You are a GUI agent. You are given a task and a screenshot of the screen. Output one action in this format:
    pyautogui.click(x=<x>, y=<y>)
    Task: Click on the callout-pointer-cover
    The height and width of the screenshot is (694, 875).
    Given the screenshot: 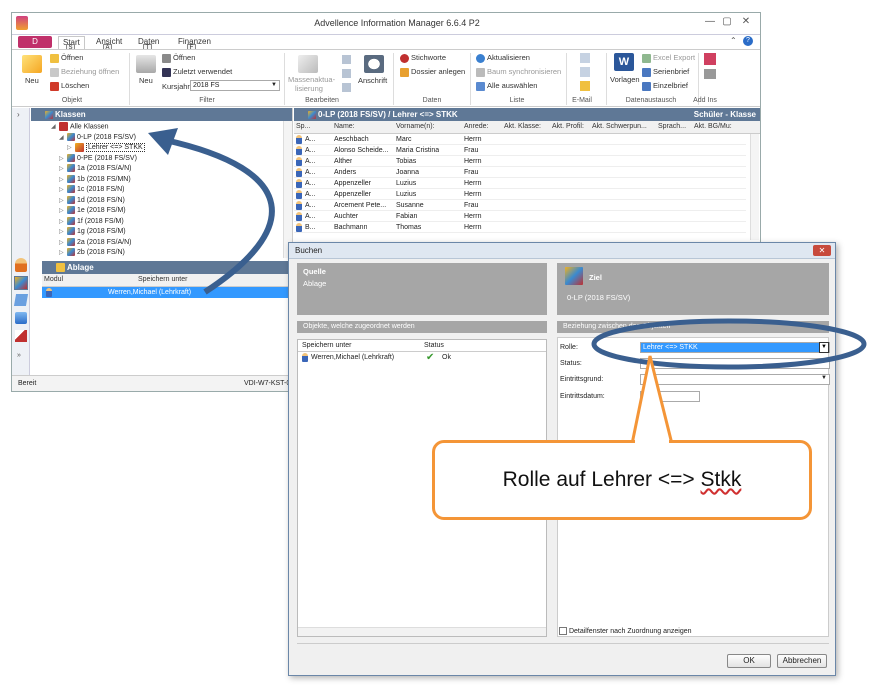 What is the action you would take?
    pyautogui.click(x=652, y=441)
    